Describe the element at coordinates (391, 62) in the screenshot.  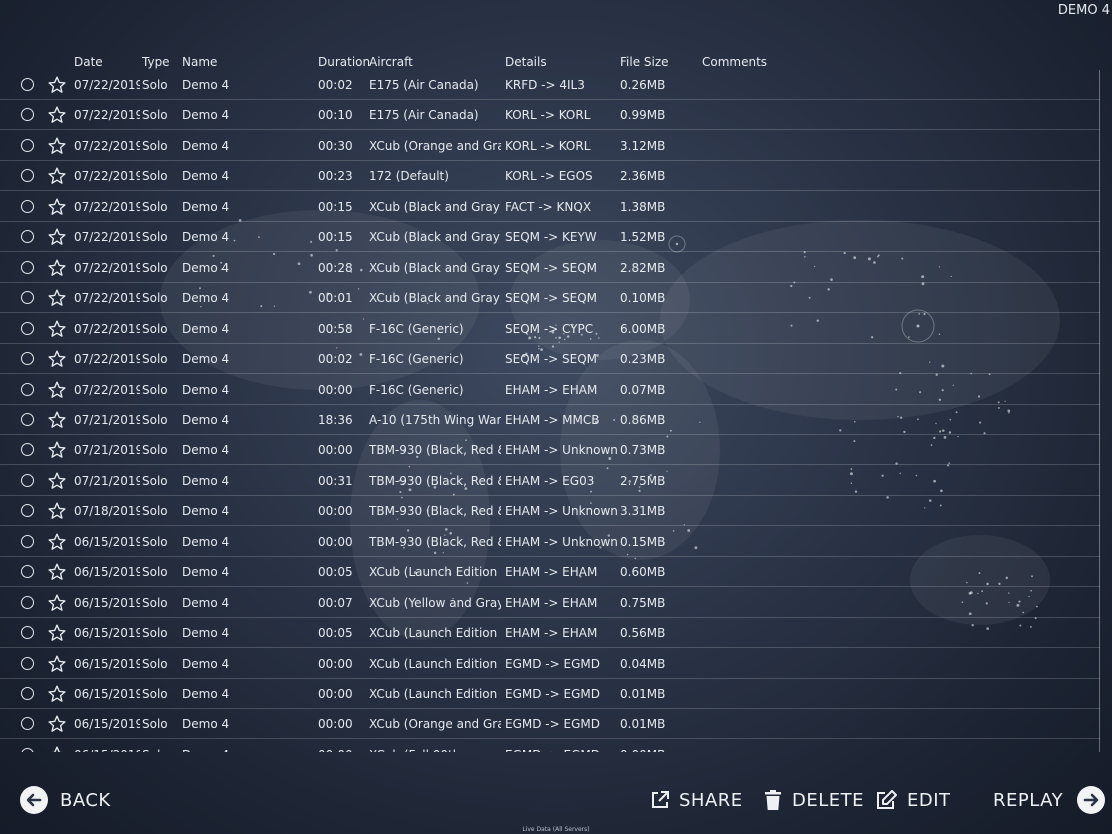
I see `header-aircraft: Aircraft` at that location.